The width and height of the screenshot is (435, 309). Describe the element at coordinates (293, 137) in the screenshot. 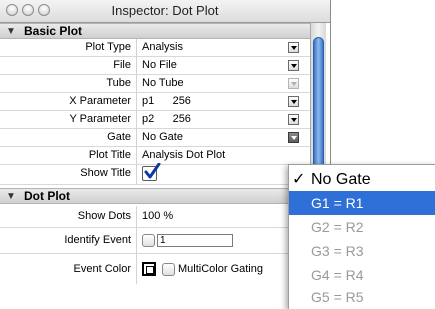

I see `gate-popup-arrow-icon` at that location.